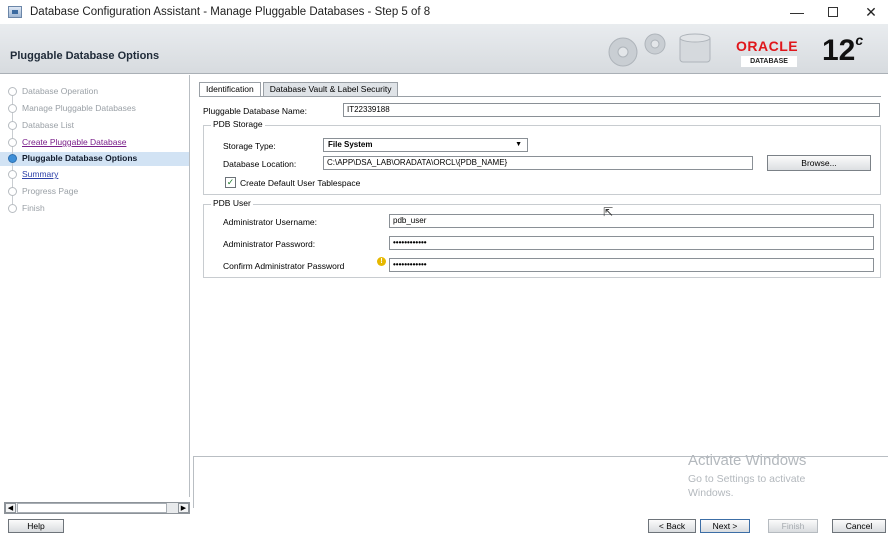  Describe the element at coordinates (711, 493) in the screenshot. I see `watermark-line-3: Windows.` at that location.